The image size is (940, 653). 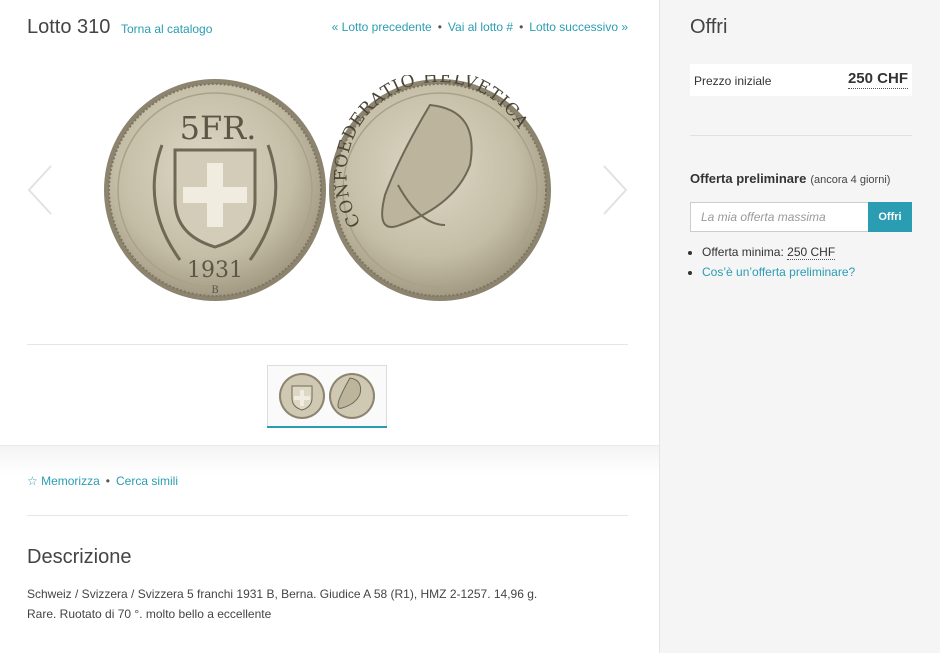 I want to click on chevron-left-icon, so click(x=39, y=190).